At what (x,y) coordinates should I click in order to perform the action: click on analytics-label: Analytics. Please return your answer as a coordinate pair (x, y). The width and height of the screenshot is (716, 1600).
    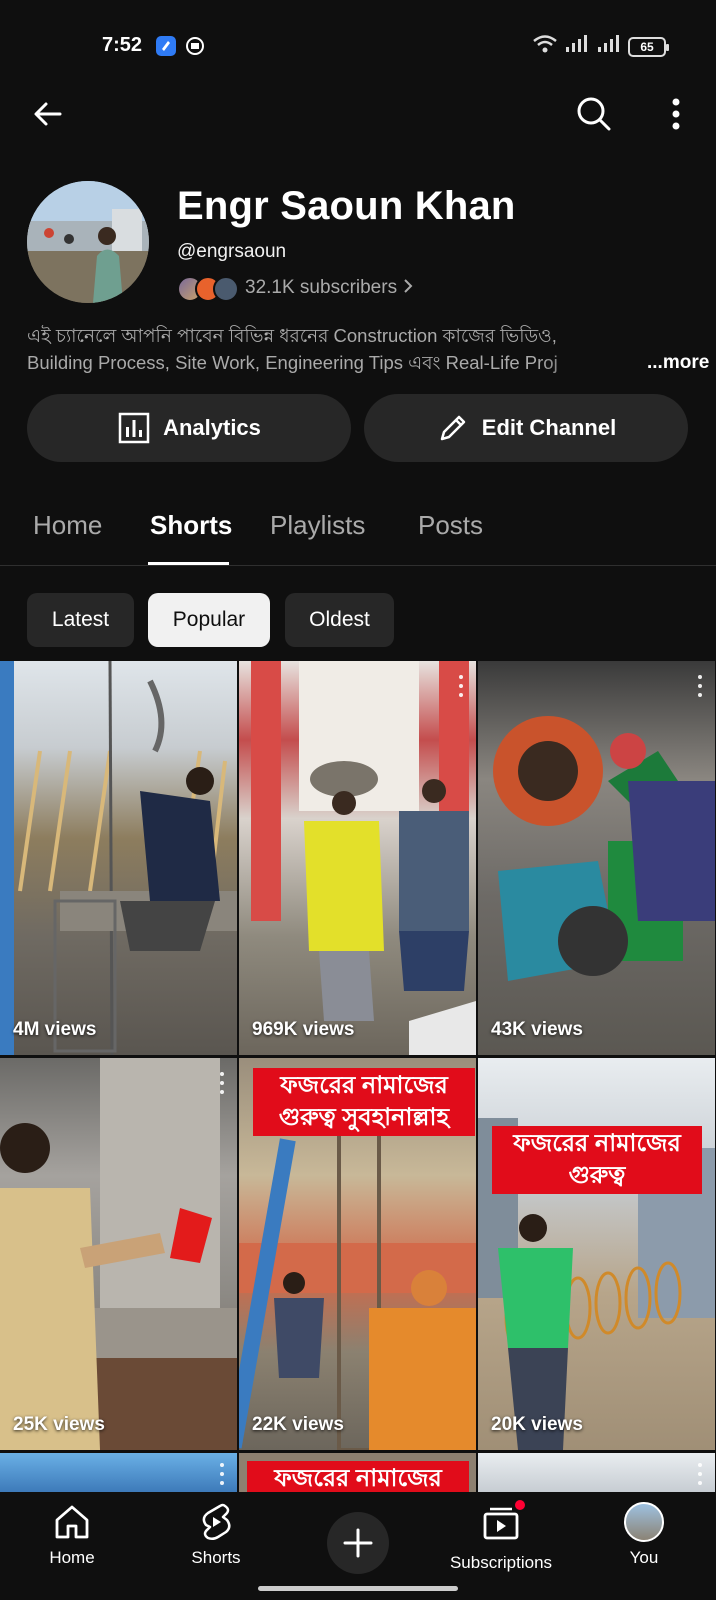
    Looking at the image, I should click on (212, 427).